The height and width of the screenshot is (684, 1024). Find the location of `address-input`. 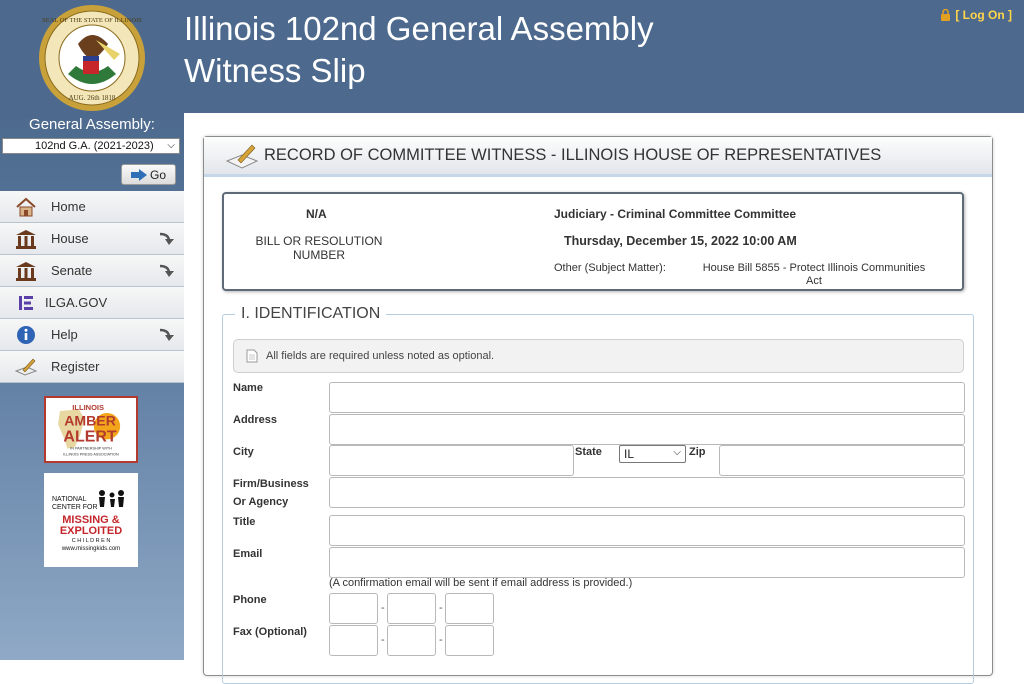

address-input is located at coordinates (647, 429).